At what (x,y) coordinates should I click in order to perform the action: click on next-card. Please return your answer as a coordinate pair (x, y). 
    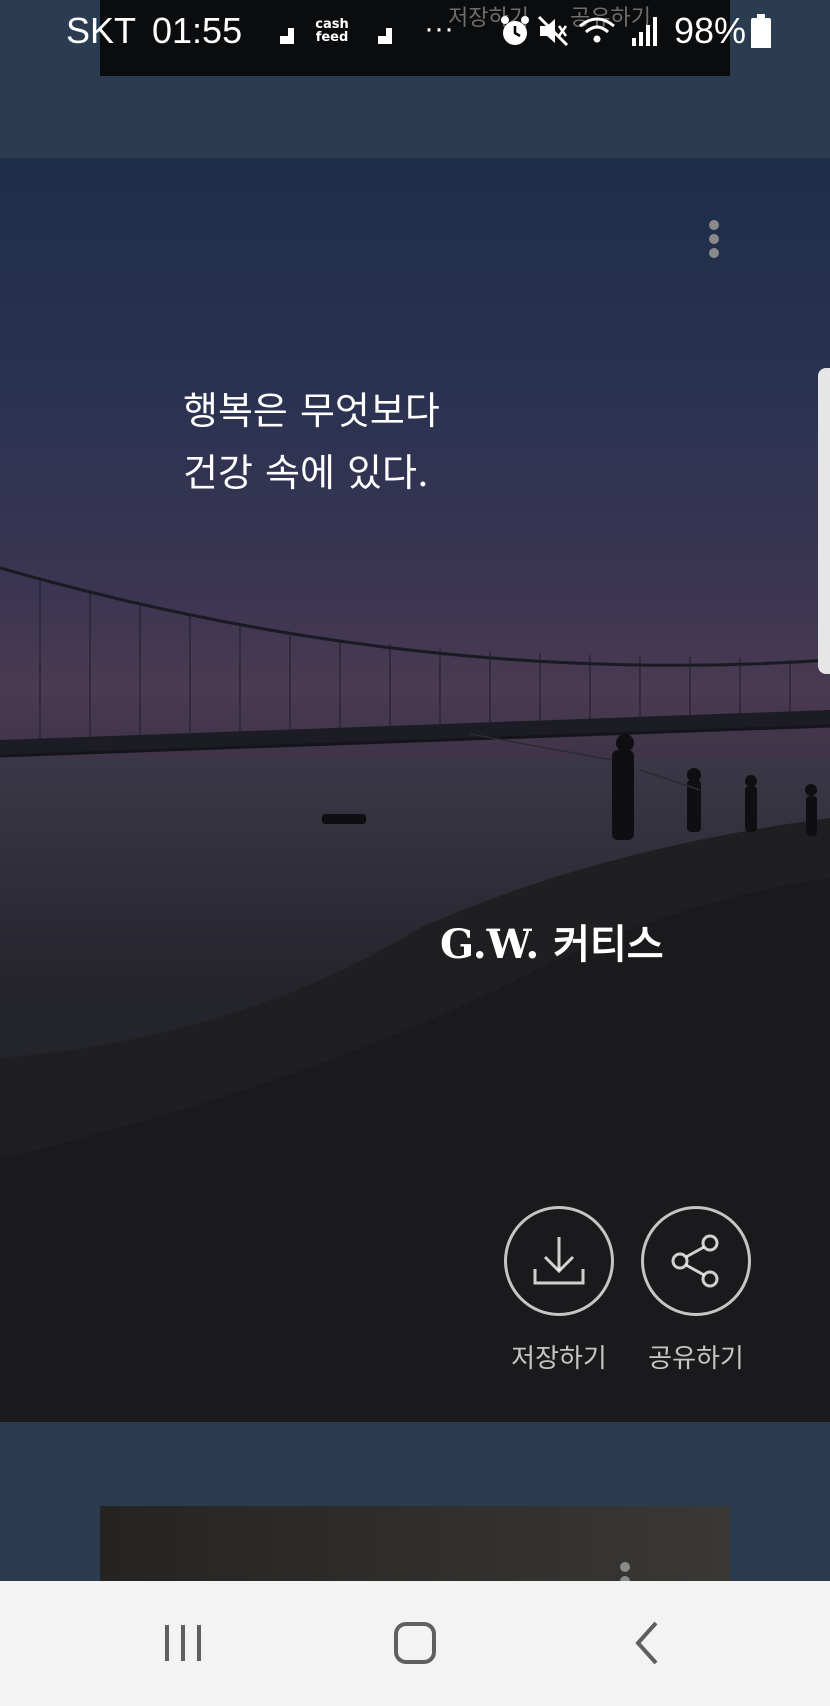
    Looking at the image, I should click on (415, 1546).